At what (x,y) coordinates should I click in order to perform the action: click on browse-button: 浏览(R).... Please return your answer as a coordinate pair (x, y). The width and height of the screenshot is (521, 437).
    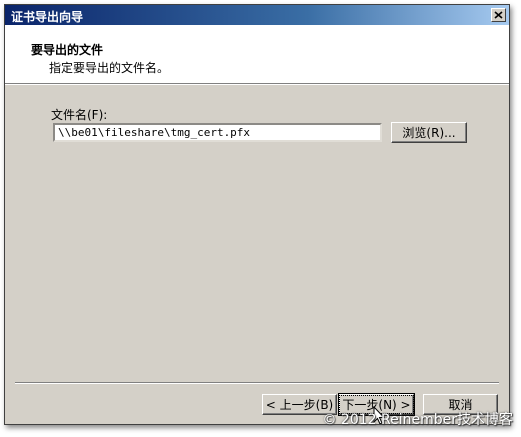
    Looking at the image, I should click on (429, 132).